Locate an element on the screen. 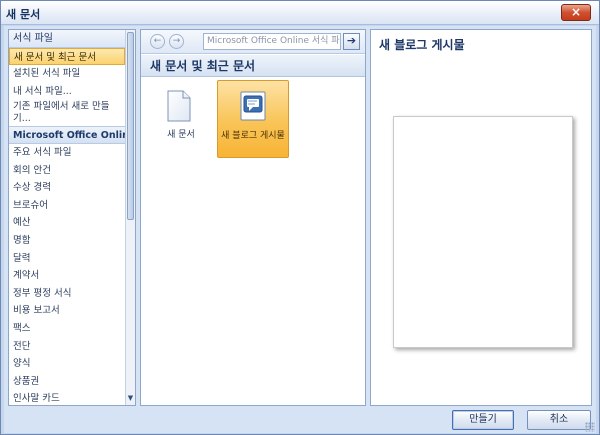 This screenshot has width=600, height=435. forward-arrow-icon: → is located at coordinates (176, 41).